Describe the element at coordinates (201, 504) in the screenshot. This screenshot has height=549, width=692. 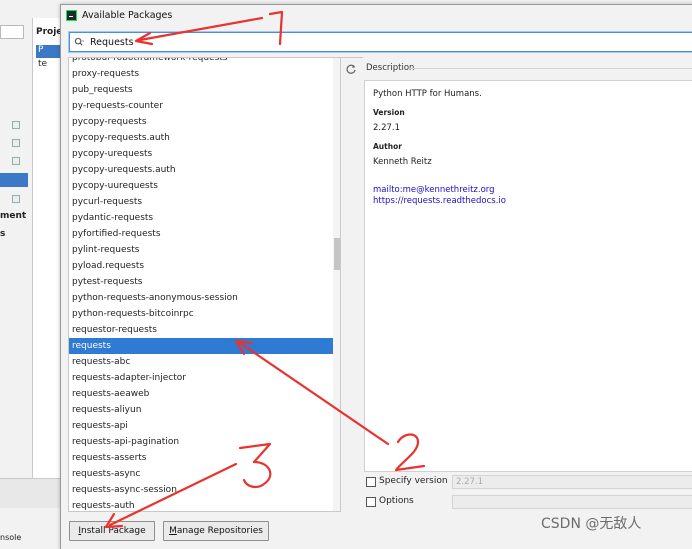
I see `package-list-item: requests-auth` at that location.